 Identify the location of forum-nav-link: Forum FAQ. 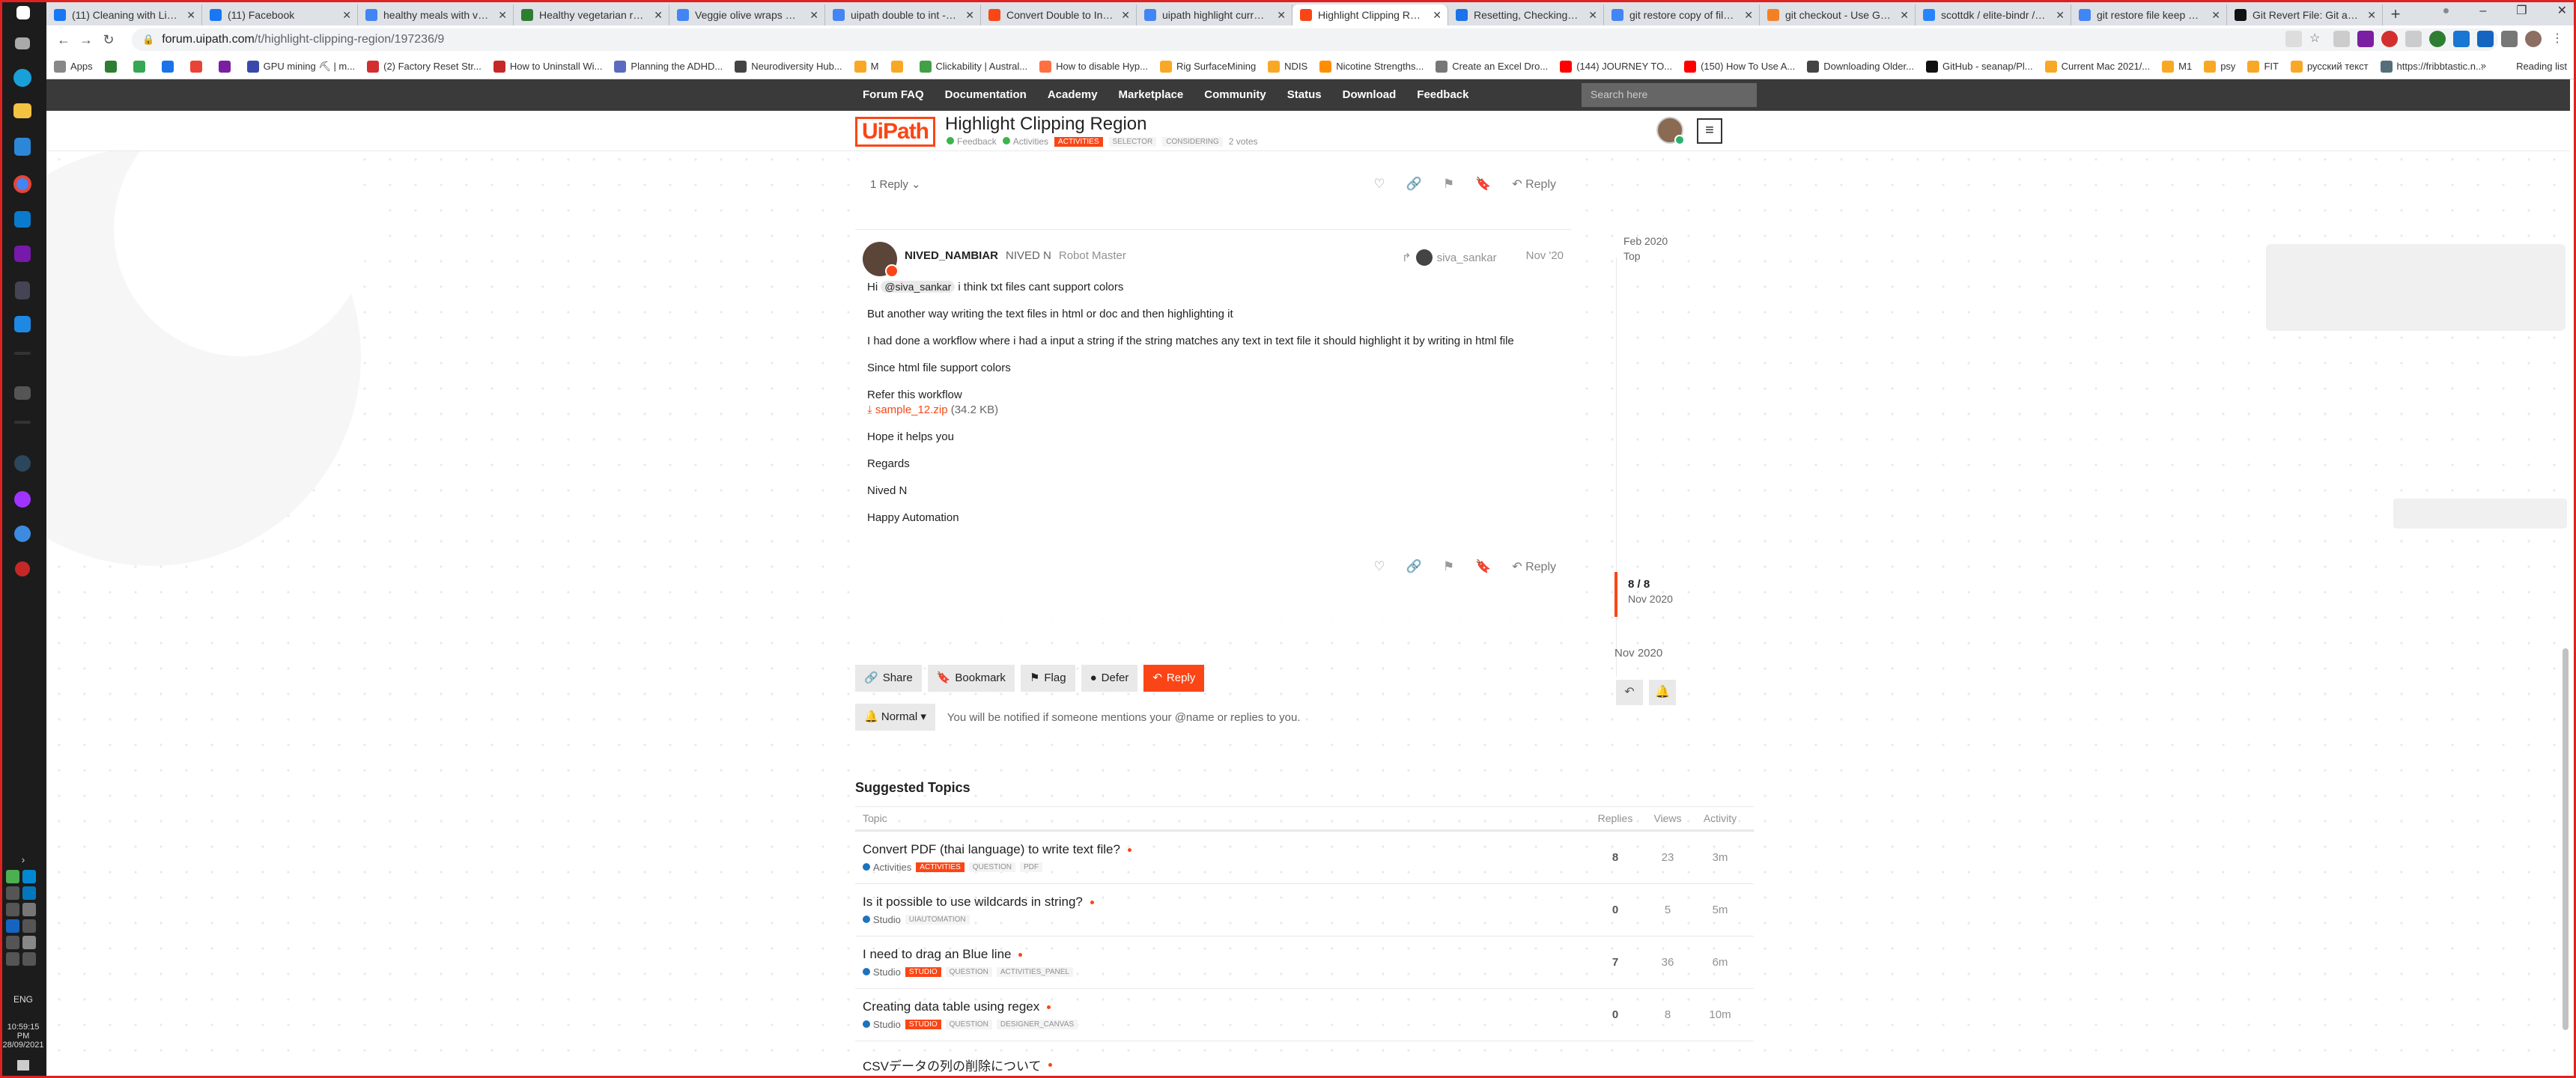
(893, 95).